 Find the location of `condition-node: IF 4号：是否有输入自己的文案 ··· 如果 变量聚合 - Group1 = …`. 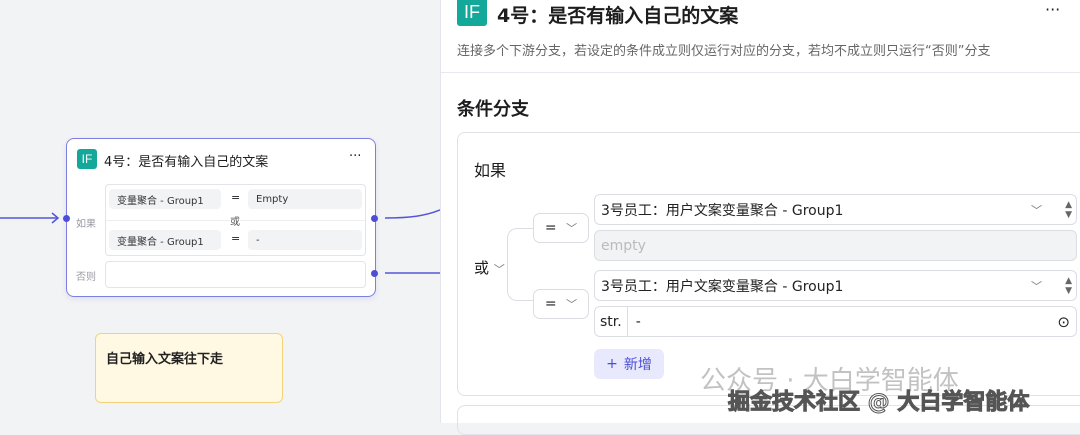

condition-node: IF 4号：是否有输入自己的文案 ··· 如果 变量聚合 - Group1 = … is located at coordinates (220, 217).